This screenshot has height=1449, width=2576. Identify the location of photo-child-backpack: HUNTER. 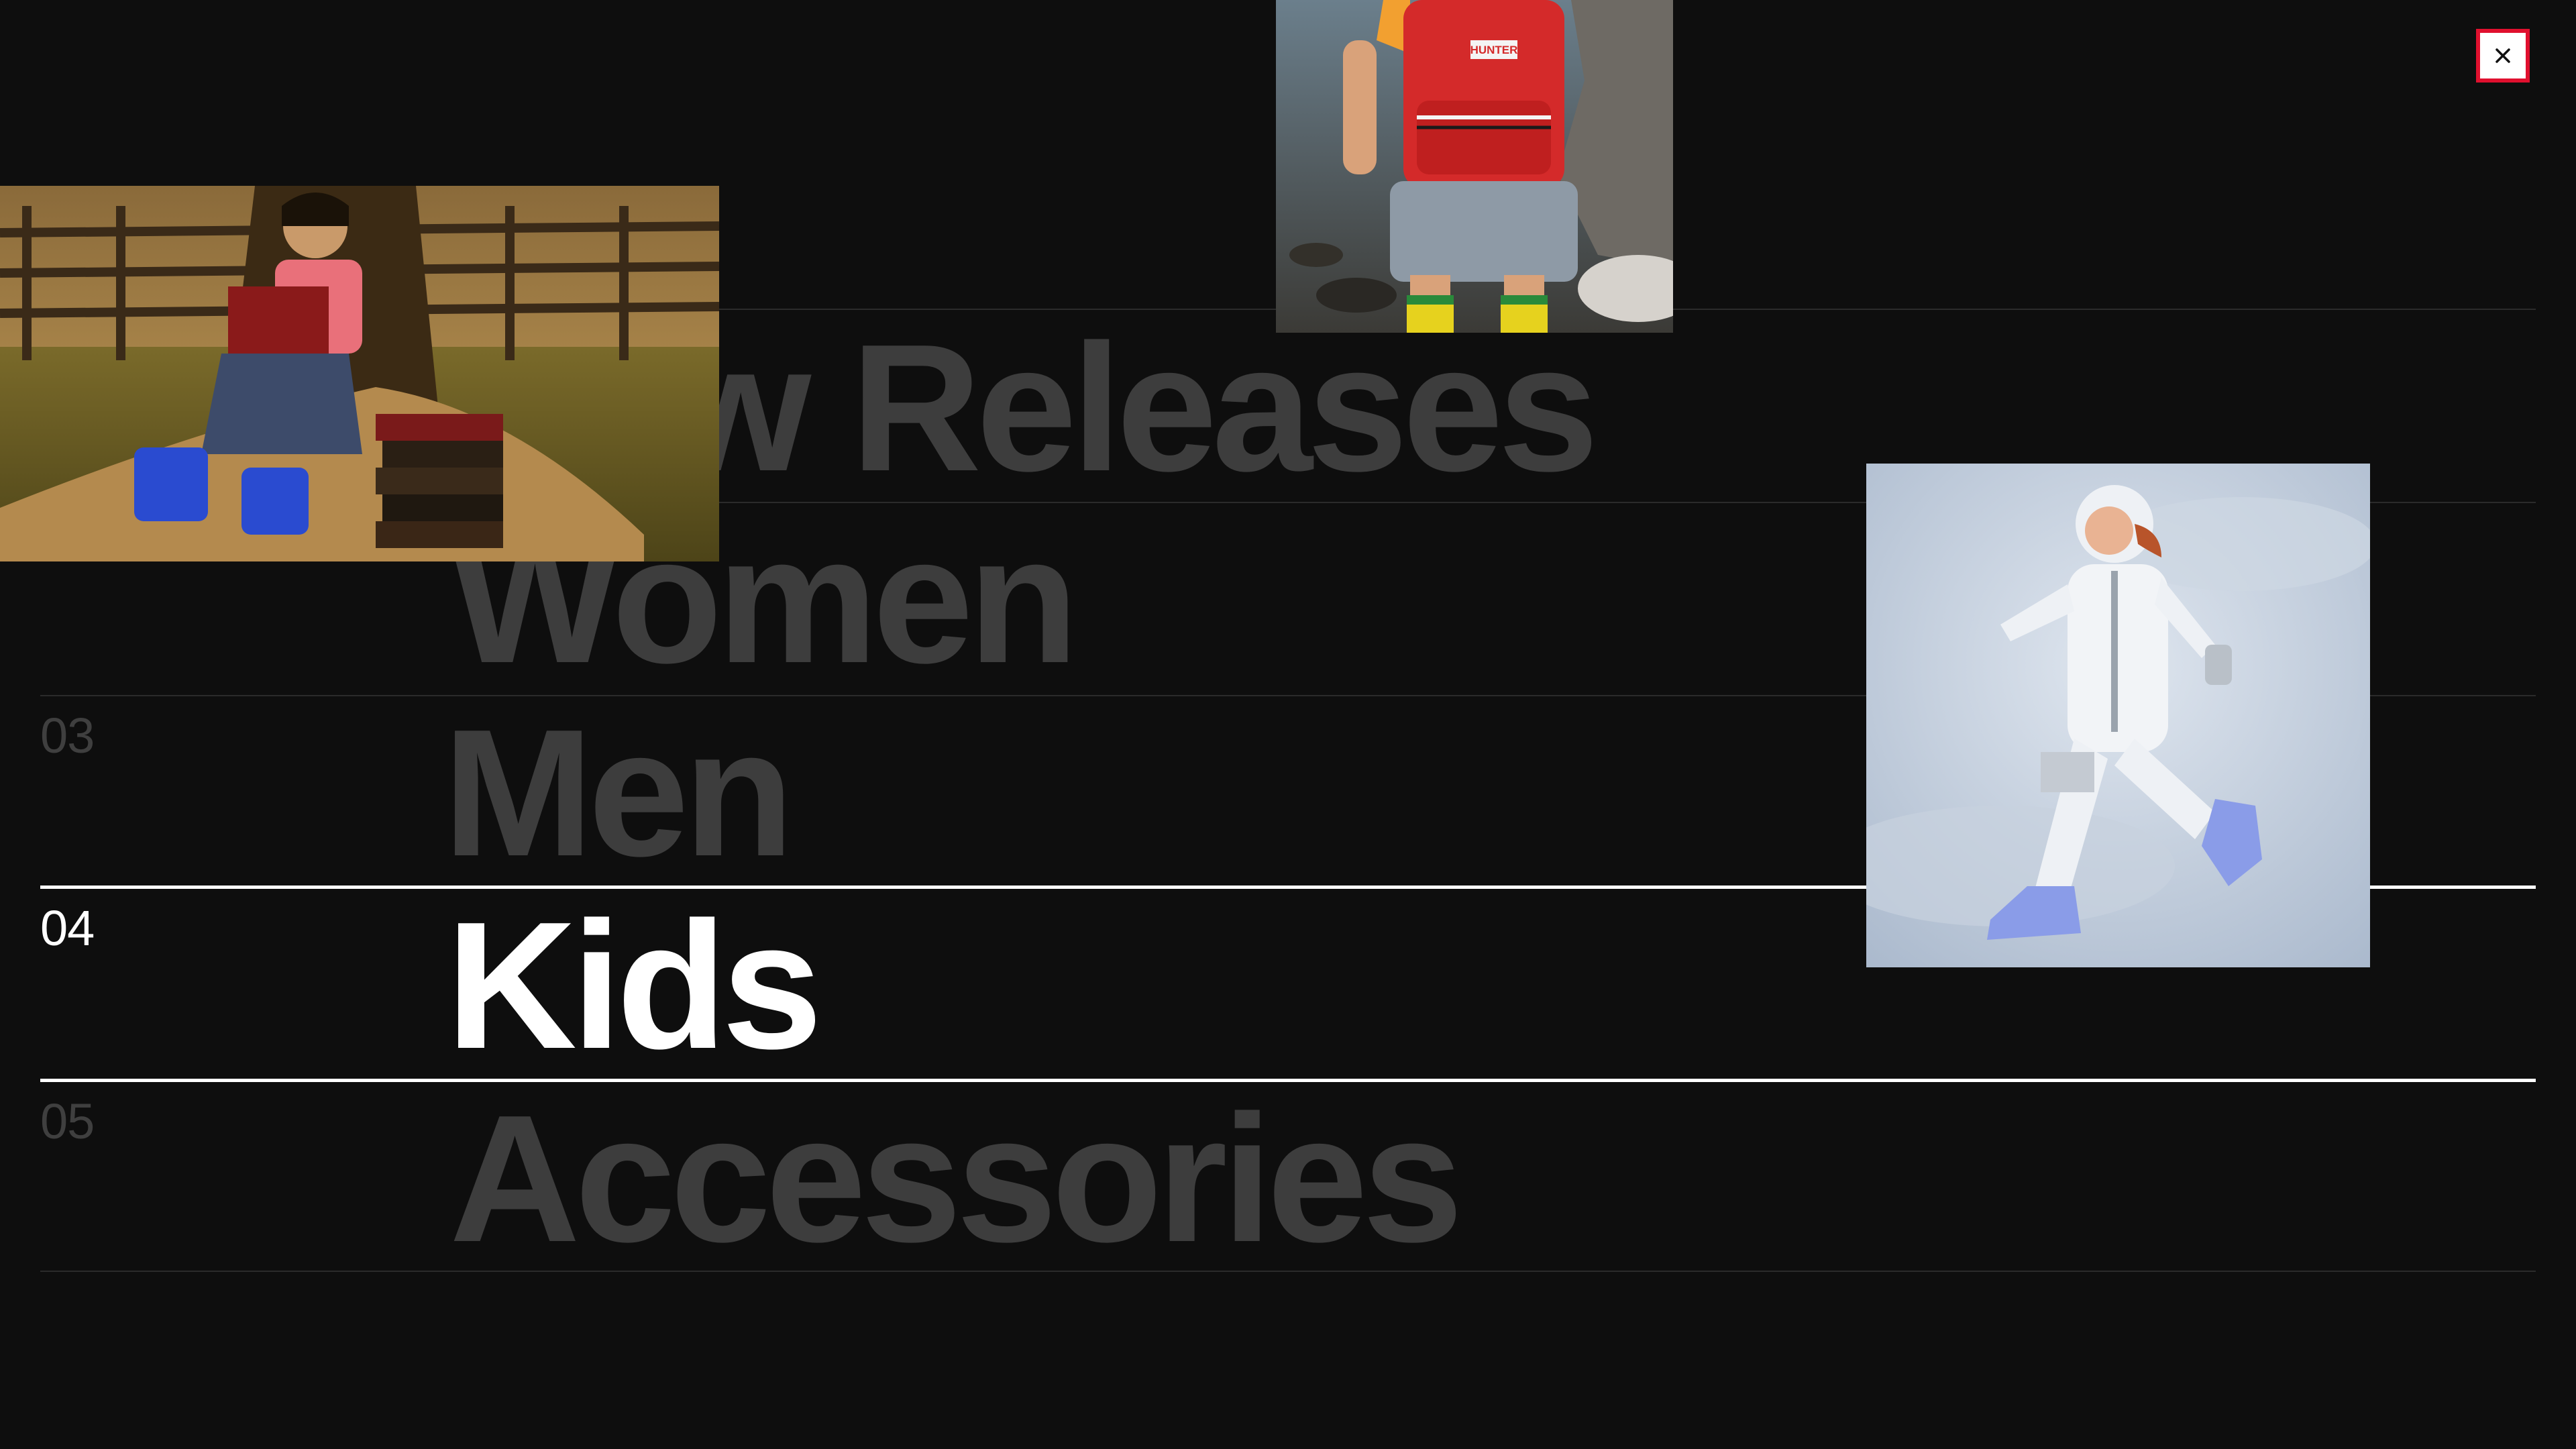
(1474, 166).